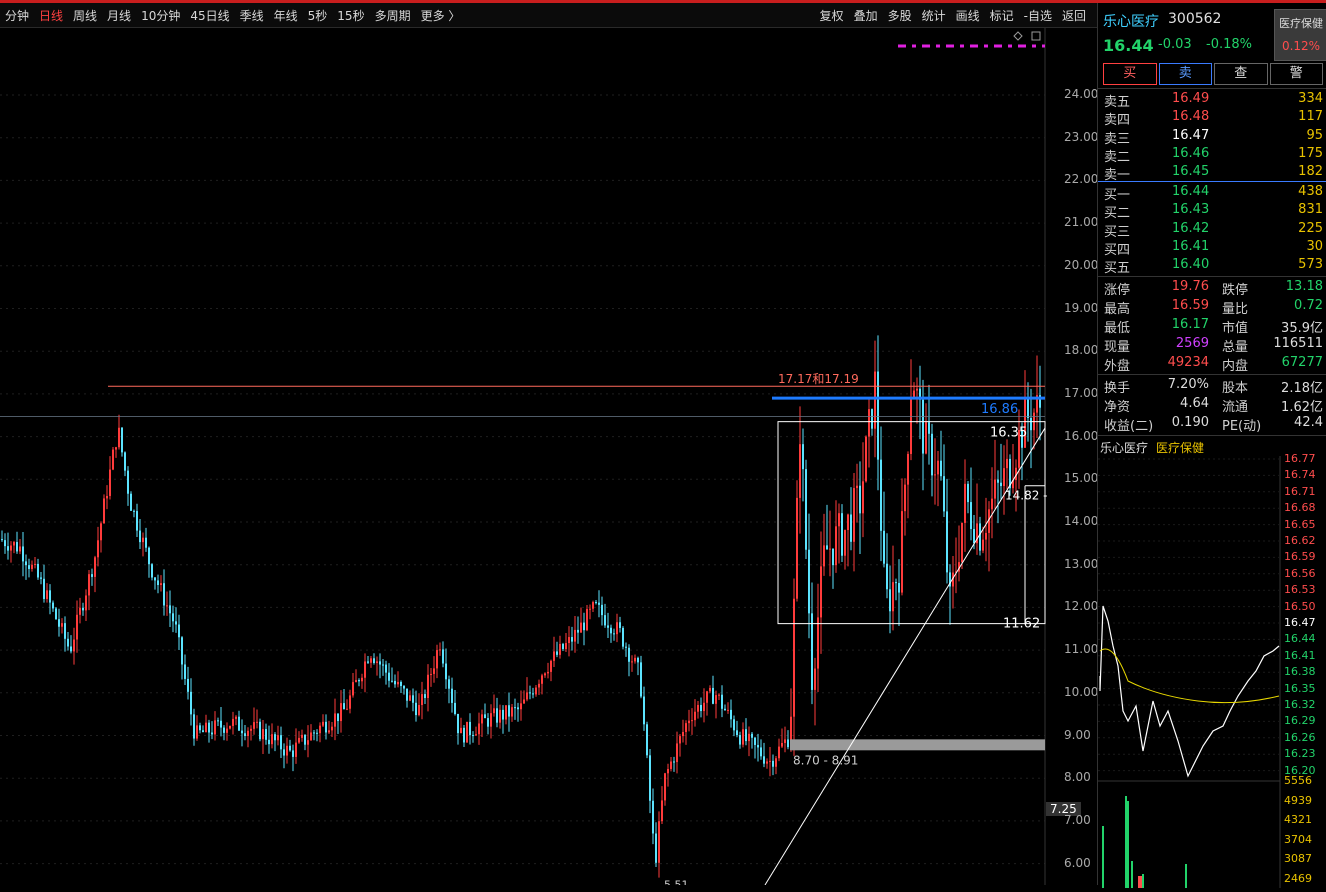 This screenshot has width=1326, height=892. What do you see at coordinates (999, 409) in the screenshot?
I see `blue-line-label: 16.86` at bounding box center [999, 409].